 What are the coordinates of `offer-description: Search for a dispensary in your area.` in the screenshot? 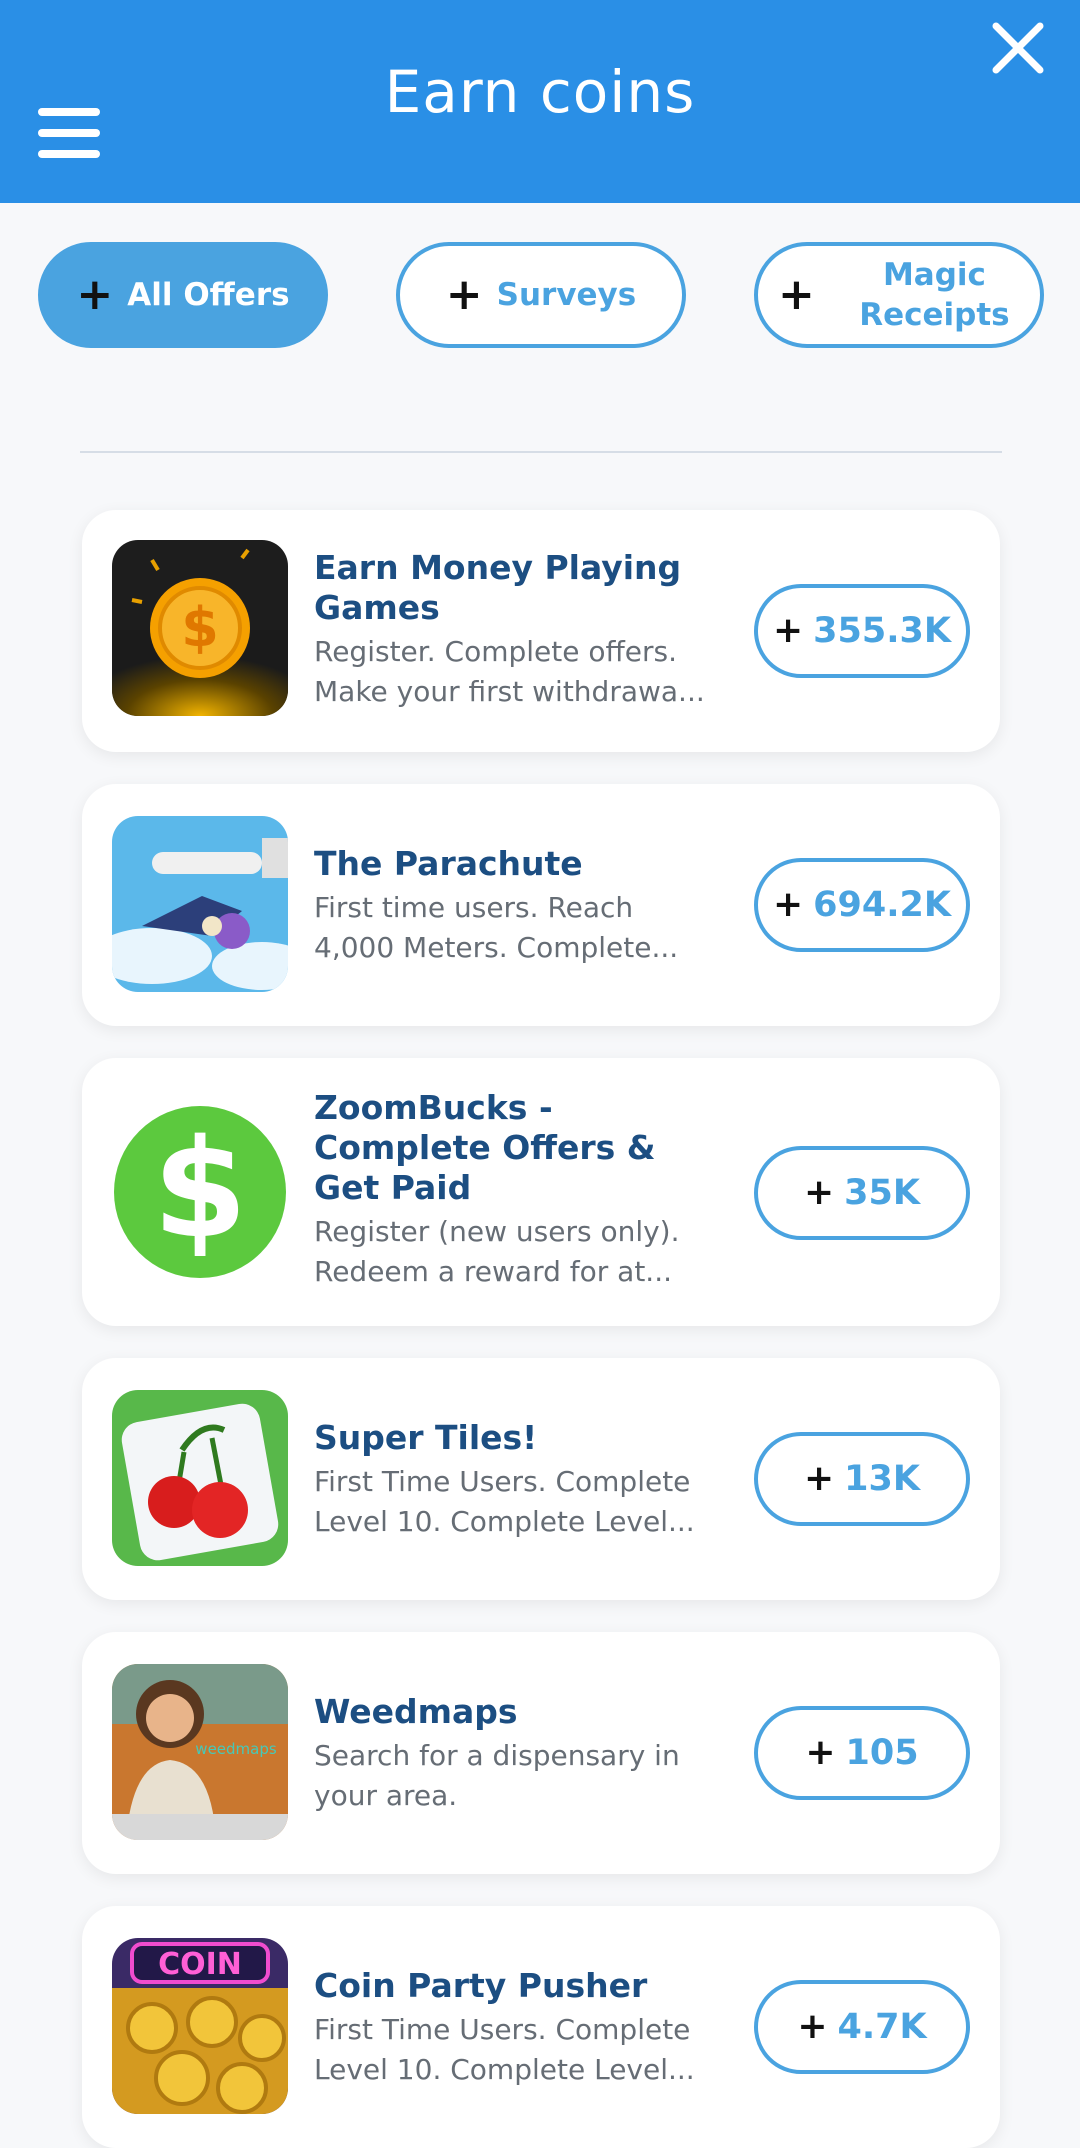 It's located at (497, 1775).